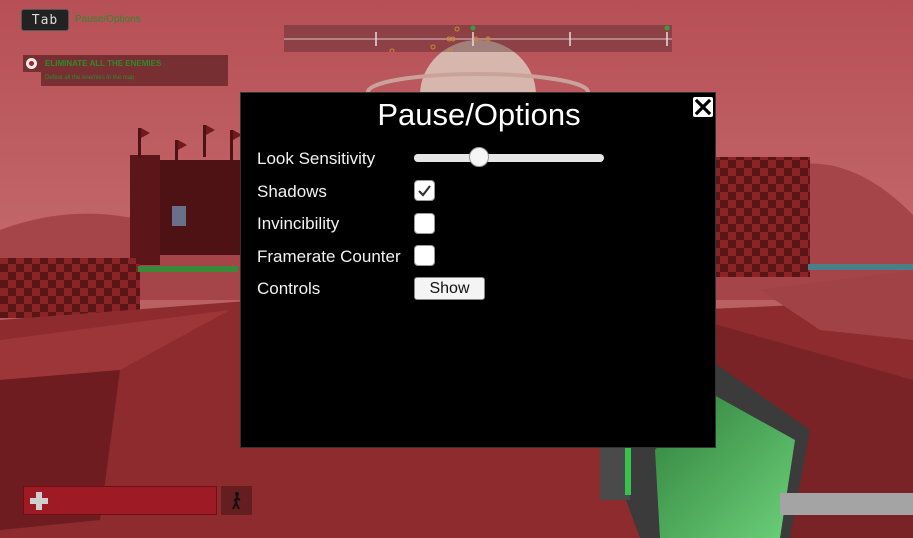  I want to click on health-cross-icon, so click(39, 501).